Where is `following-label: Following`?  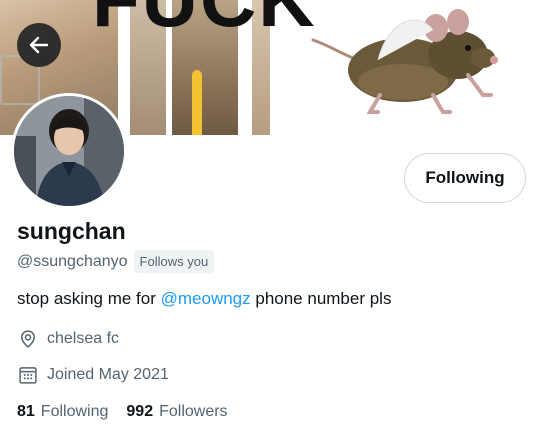
following-label: Following is located at coordinates (74, 411).